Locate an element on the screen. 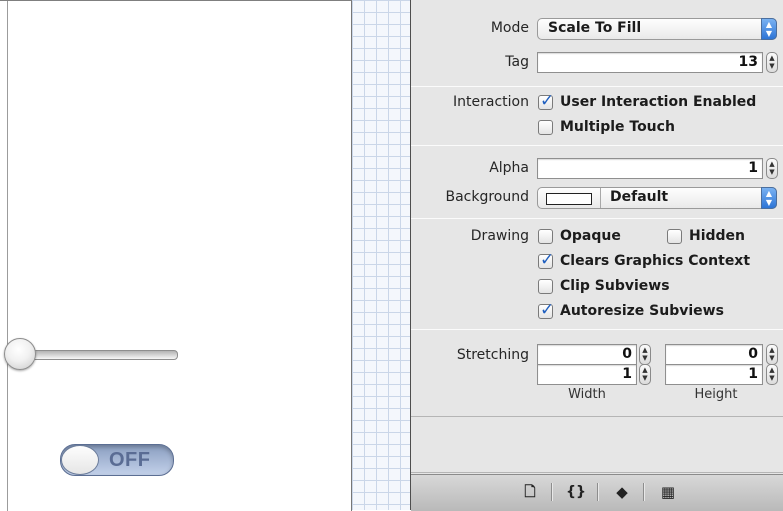 This screenshot has width=783, height=511. film-icon: ▦ is located at coordinates (668, 492).